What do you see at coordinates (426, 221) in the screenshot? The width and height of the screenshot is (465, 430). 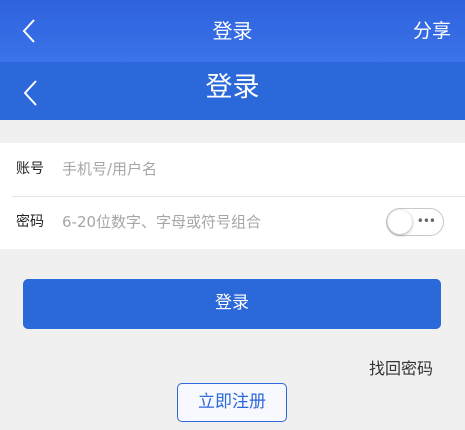 I see `more-dots-icon: •••` at bounding box center [426, 221].